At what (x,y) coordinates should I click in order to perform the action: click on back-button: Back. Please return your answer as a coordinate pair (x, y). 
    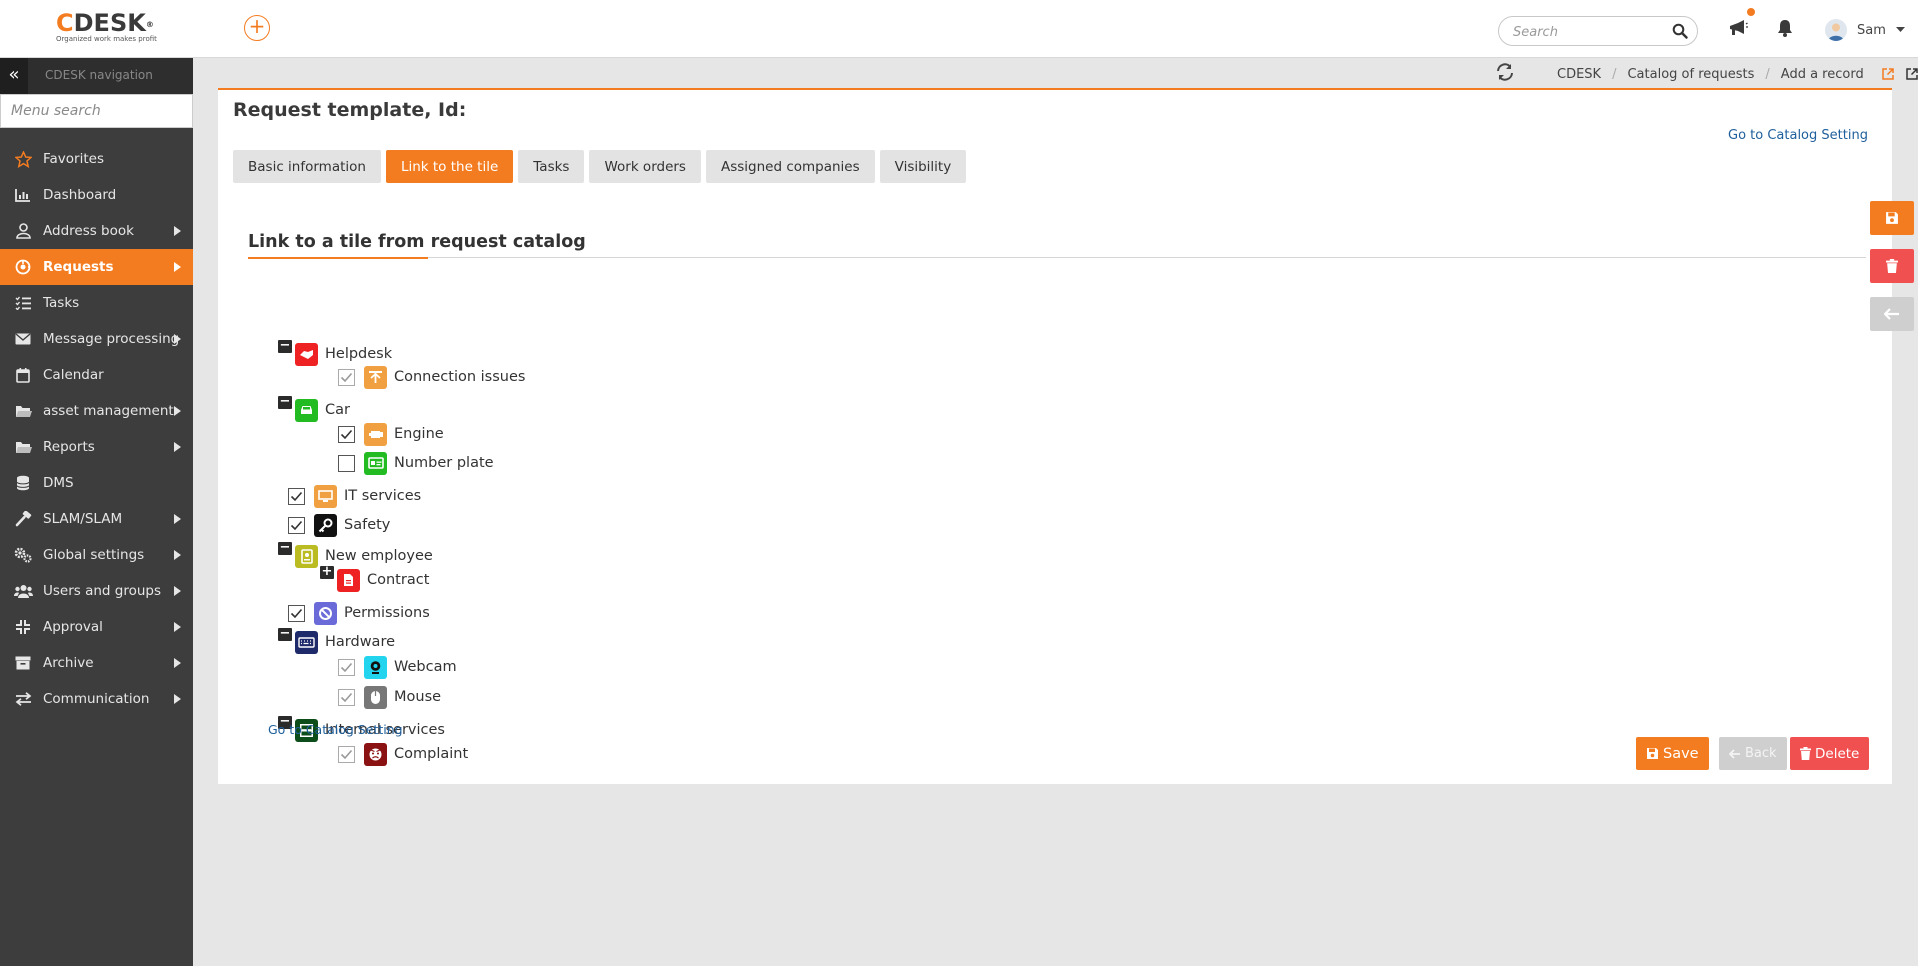
    Looking at the image, I should click on (1753, 753).